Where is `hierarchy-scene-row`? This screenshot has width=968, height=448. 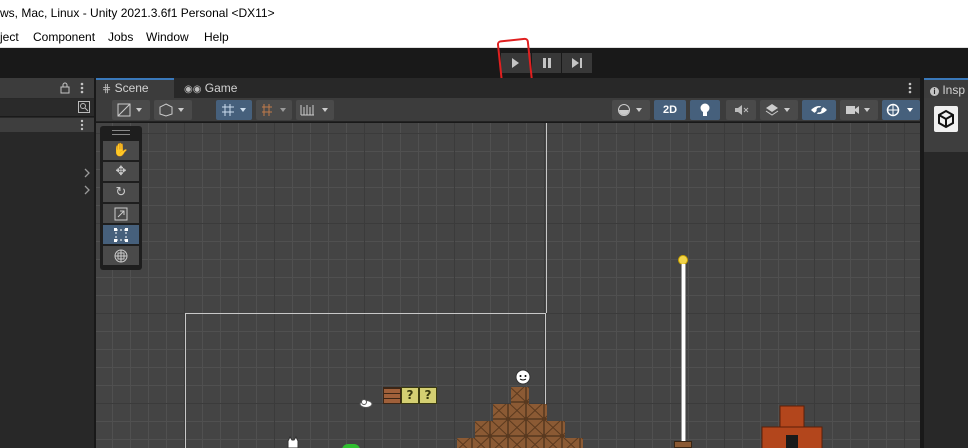 hierarchy-scene-row is located at coordinates (47, 125).